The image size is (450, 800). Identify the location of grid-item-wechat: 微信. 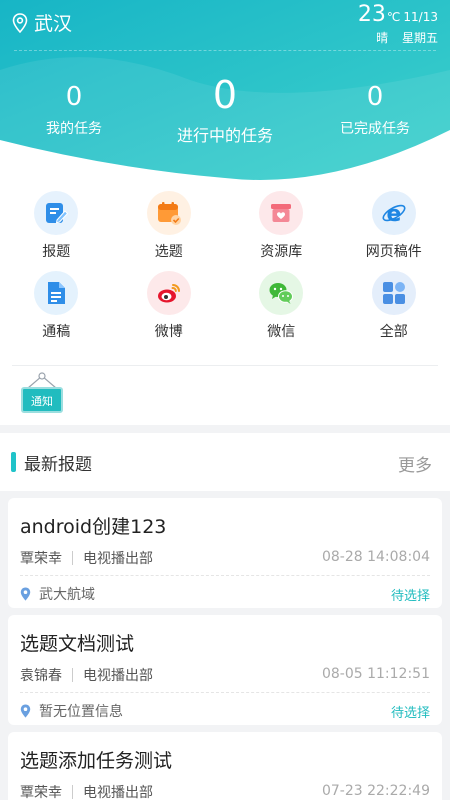
(281, 311).